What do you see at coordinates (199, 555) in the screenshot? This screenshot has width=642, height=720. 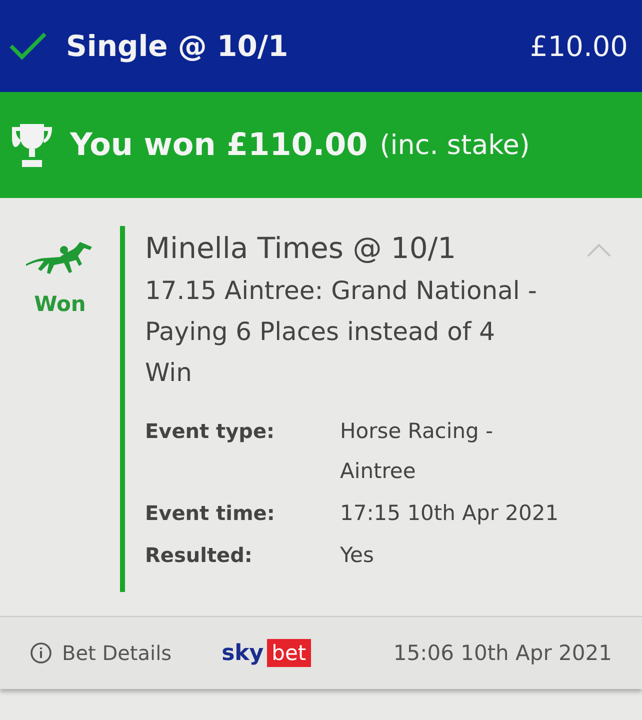 I see `detail-label: Resulted:` at bounding box center [199, 555].